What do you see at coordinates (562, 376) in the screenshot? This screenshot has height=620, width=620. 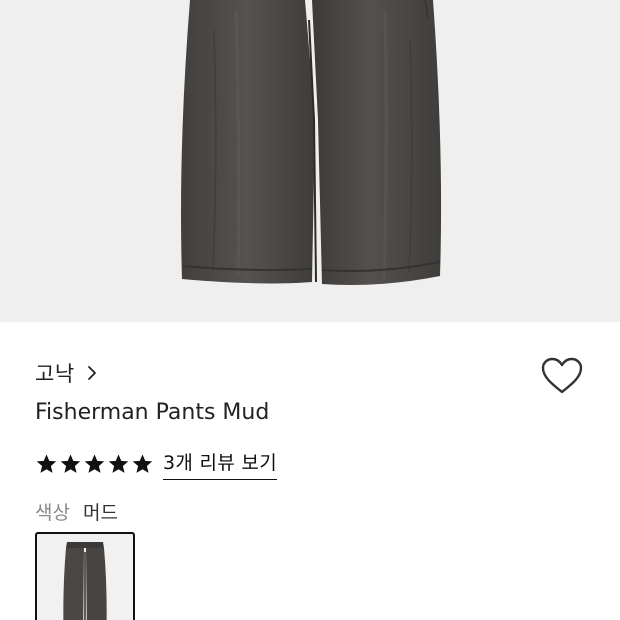 I see `heart-outline-icon` at bounding box center [562, 376].